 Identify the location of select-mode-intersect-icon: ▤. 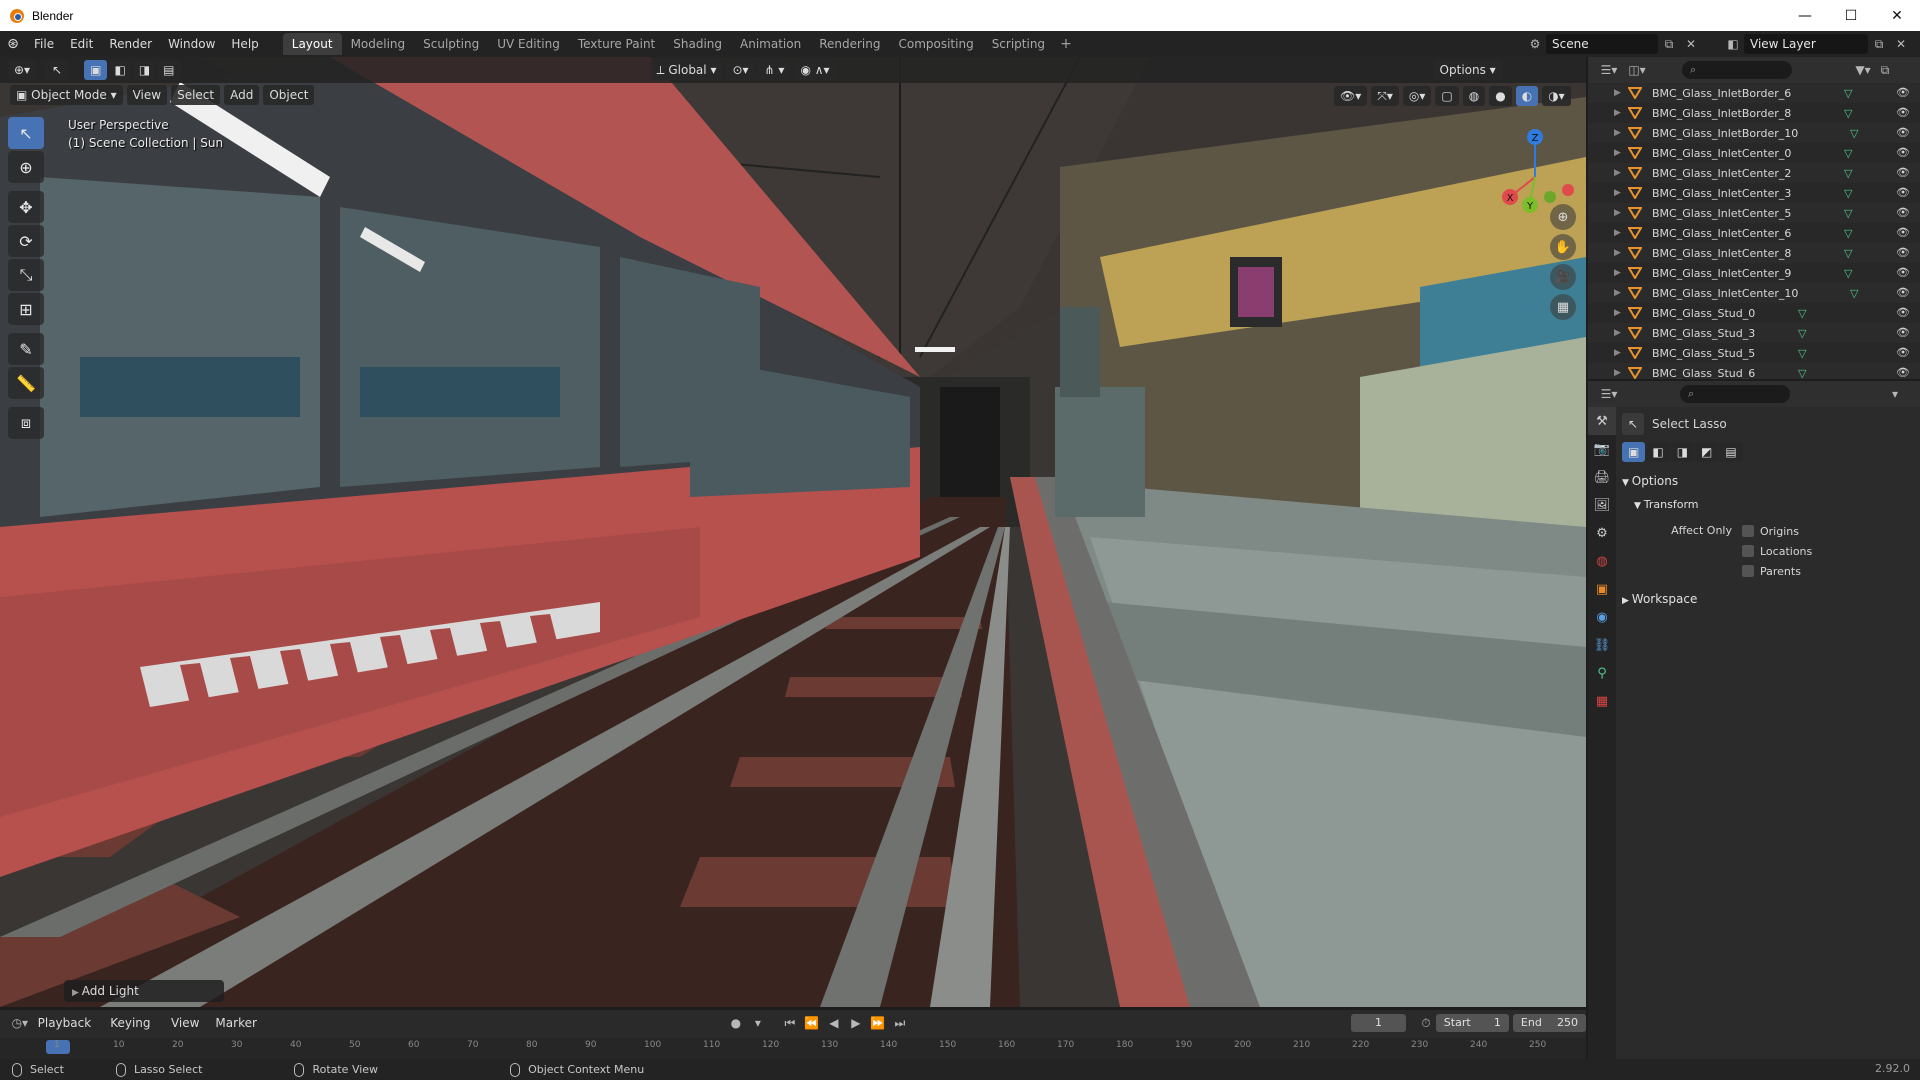
(169, 70).